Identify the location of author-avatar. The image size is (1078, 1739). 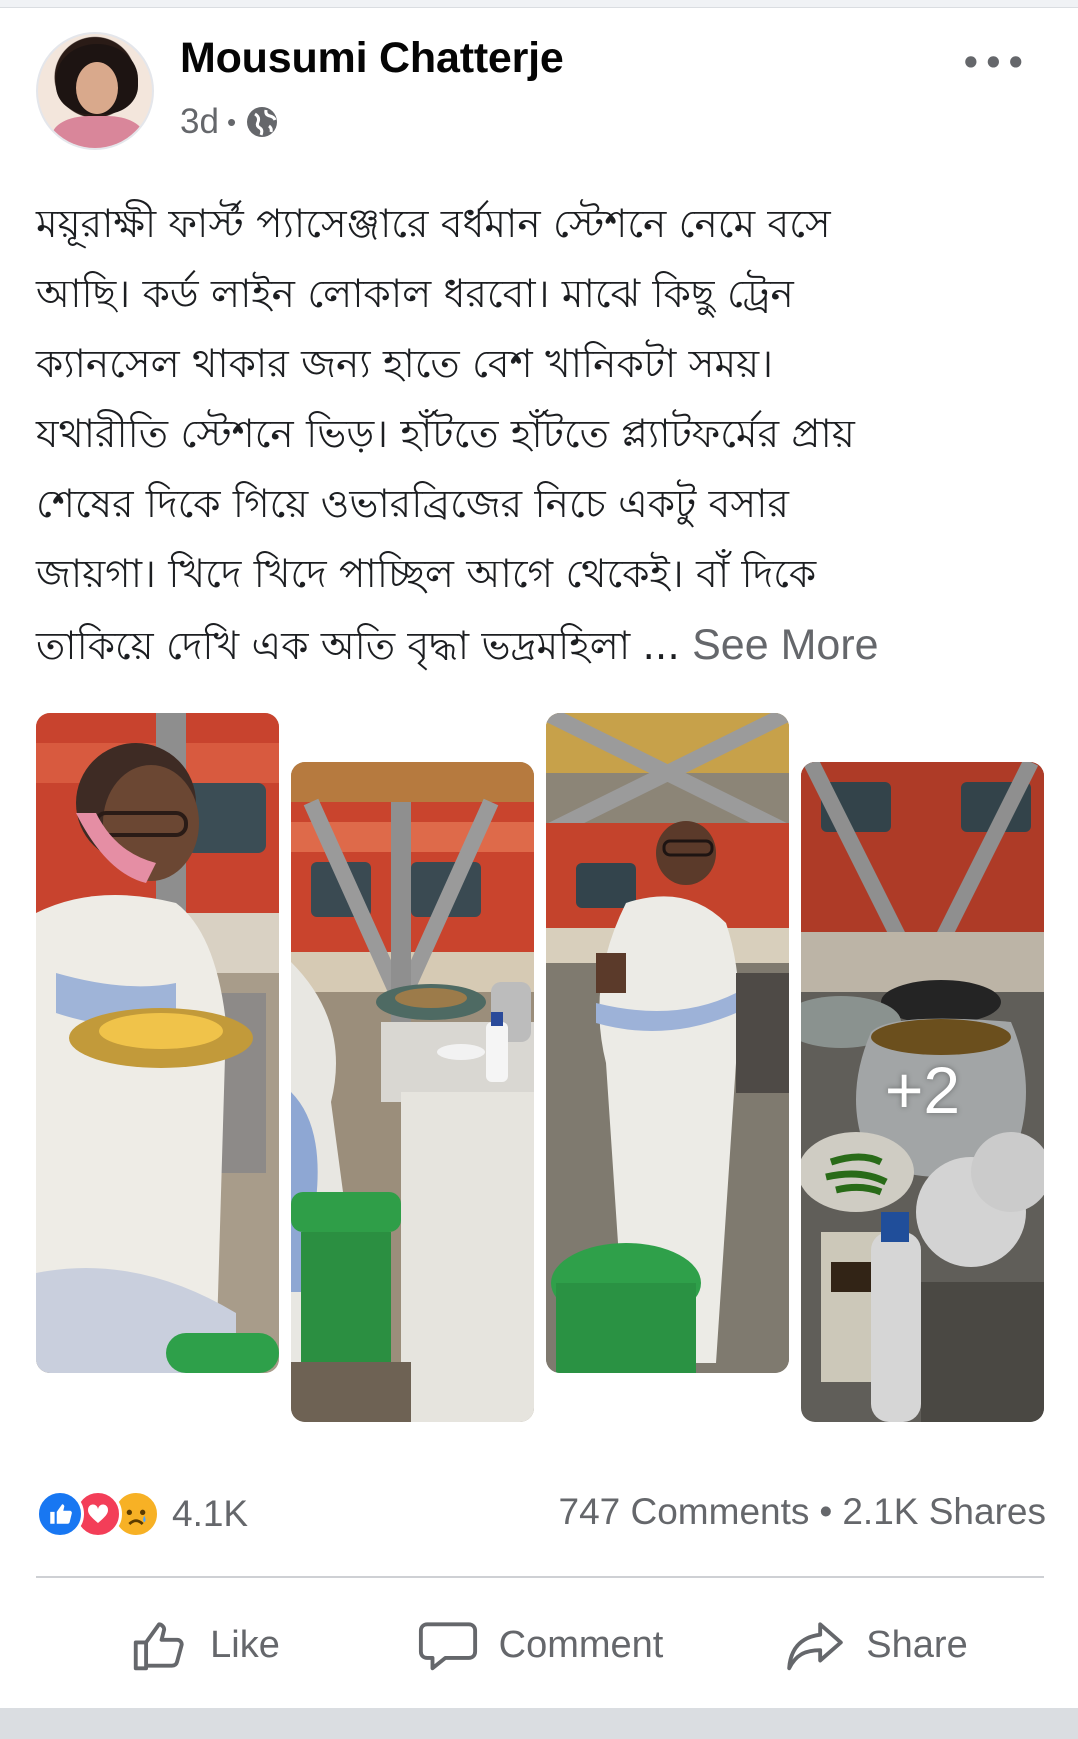
(95, 91).